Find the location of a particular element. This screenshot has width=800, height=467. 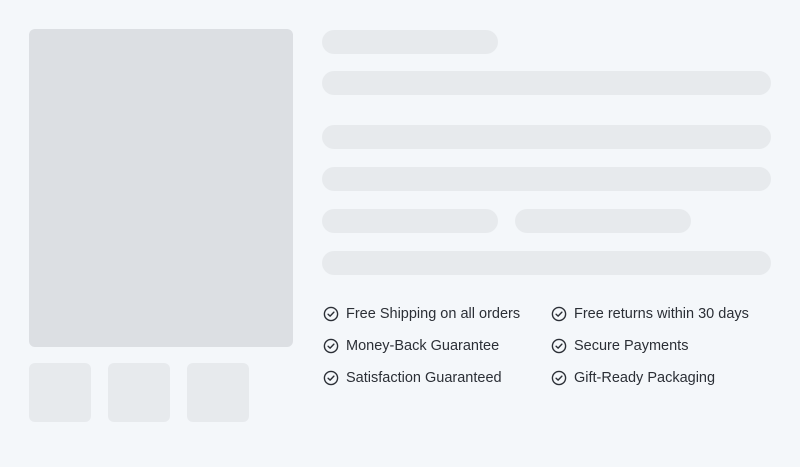

feature-label: Free returns within 30 days is located at coordinates (661, 314).